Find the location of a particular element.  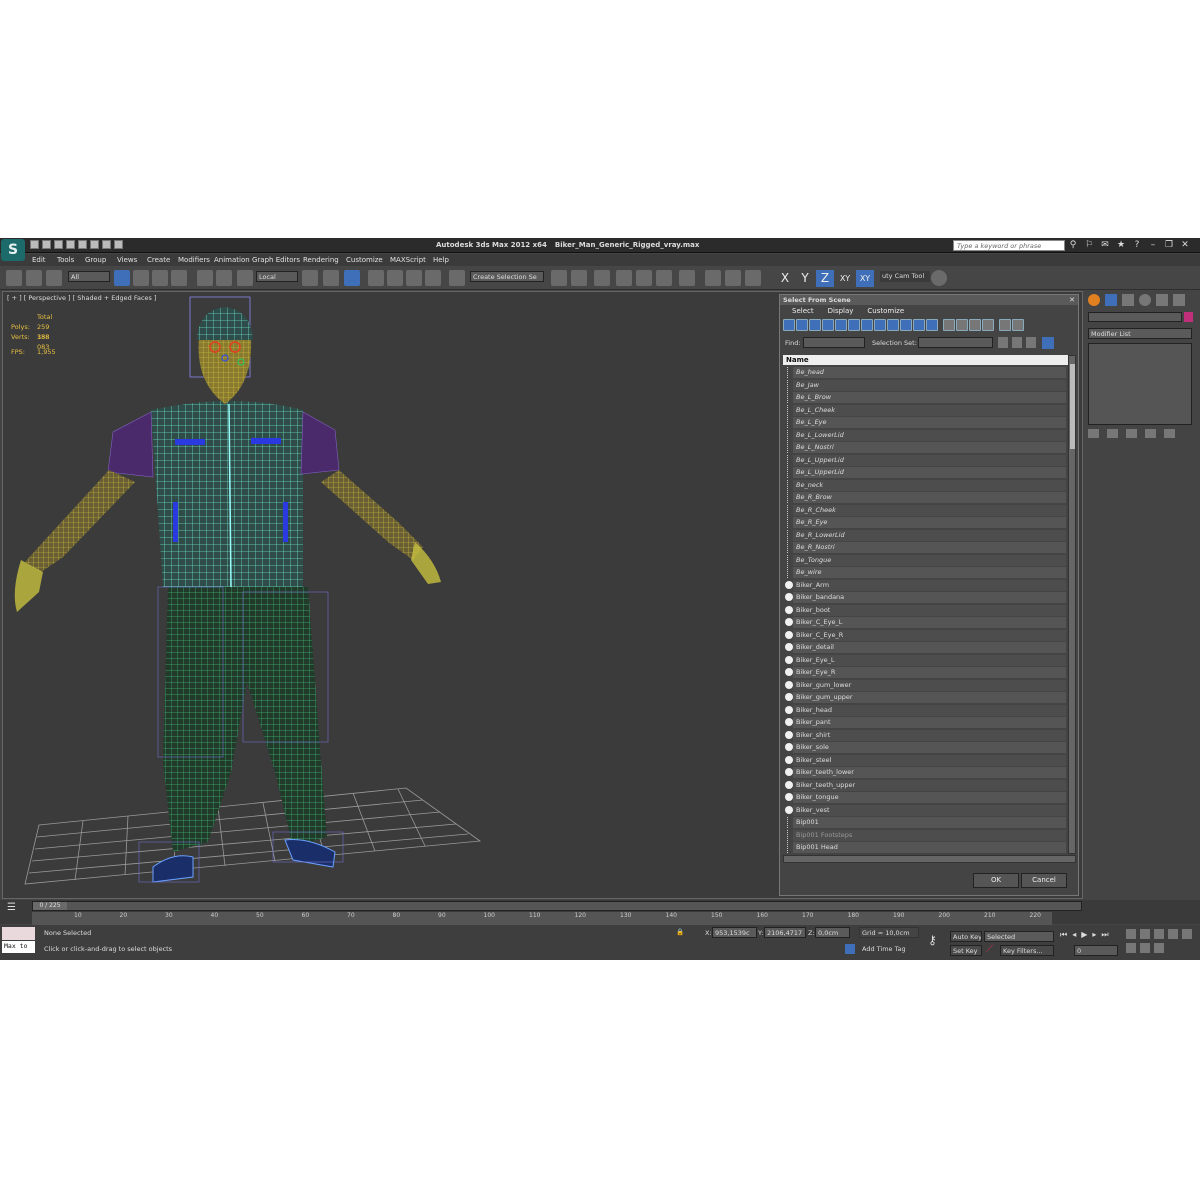

make-unique-icon is located at coordinates (1131, 433).